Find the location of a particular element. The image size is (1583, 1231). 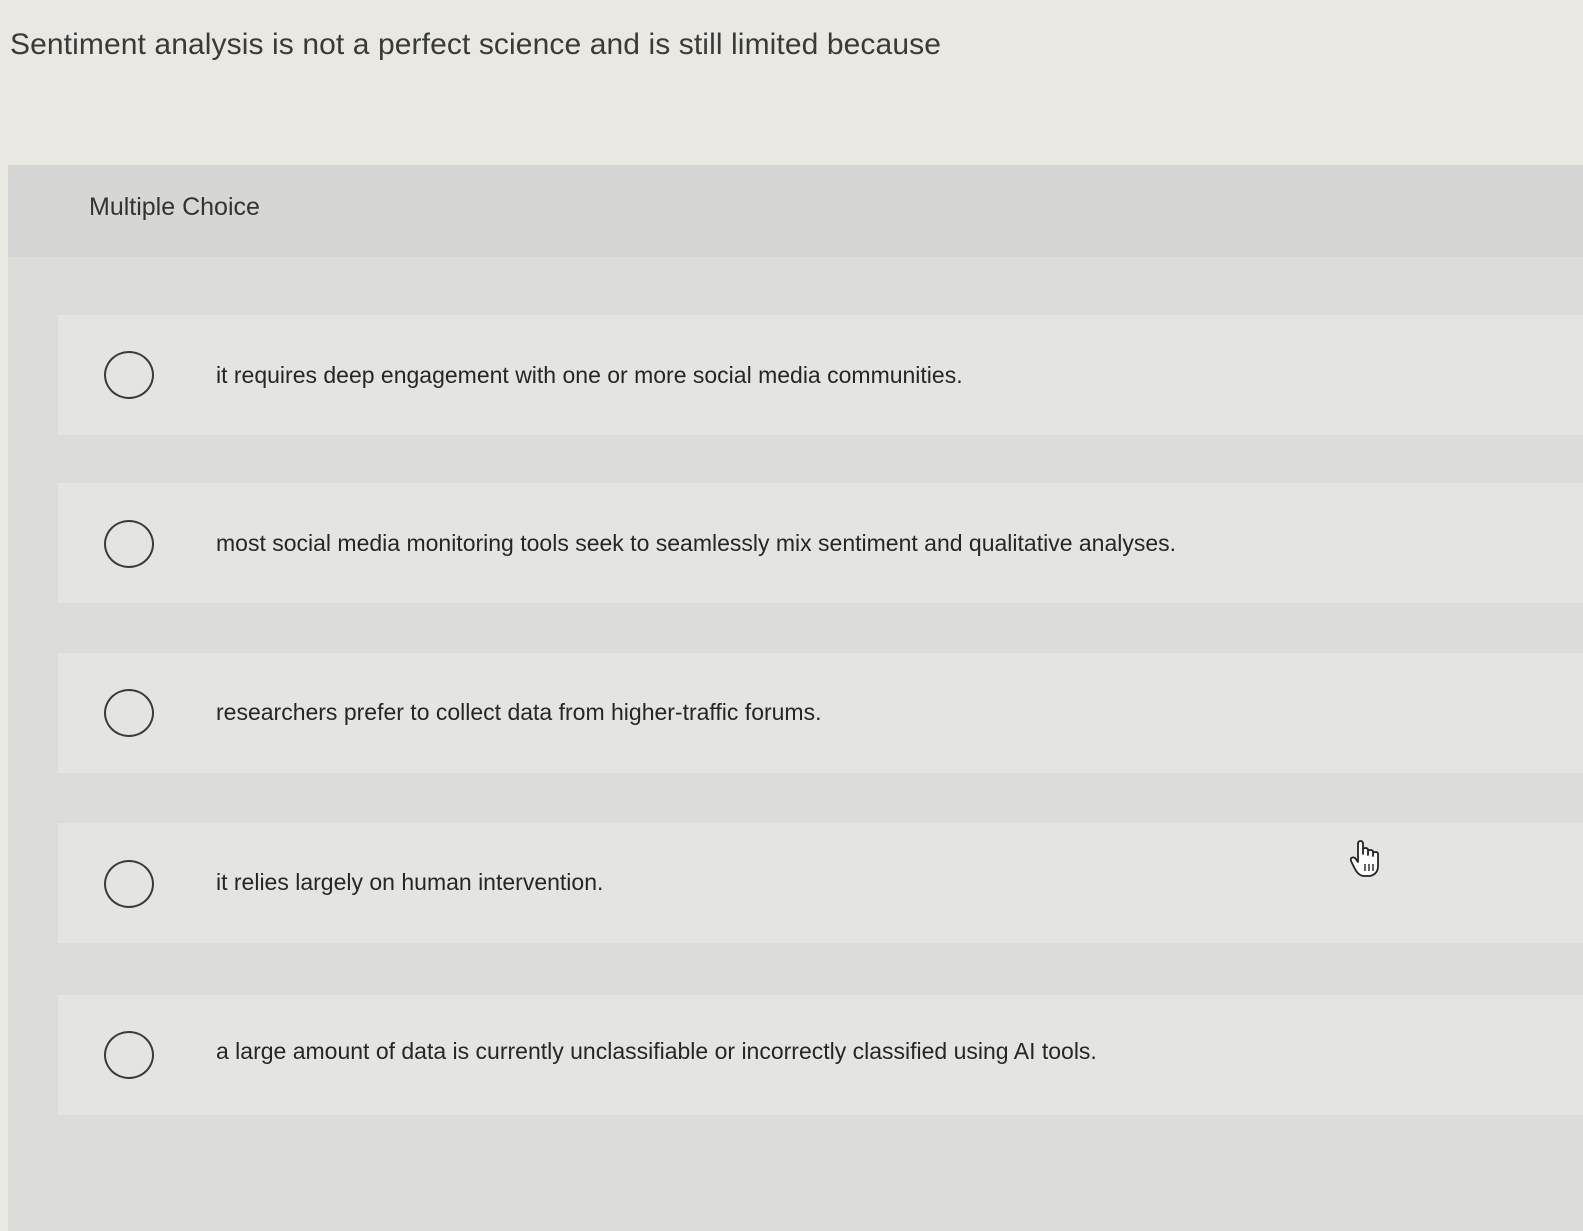

hand-pointer-icon is located at coordinates (1365, 859).